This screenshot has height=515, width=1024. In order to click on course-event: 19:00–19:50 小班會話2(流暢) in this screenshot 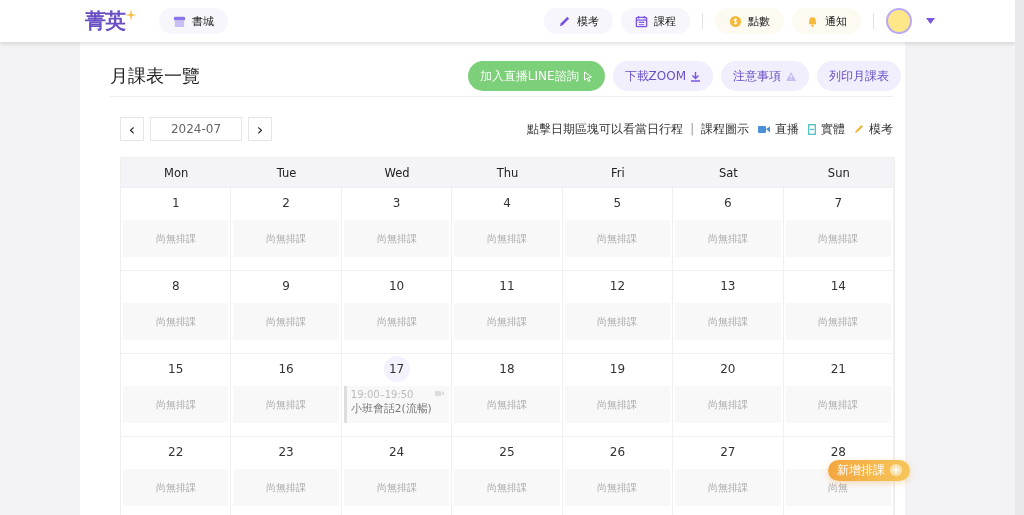, I will do `click(396, 404)`.